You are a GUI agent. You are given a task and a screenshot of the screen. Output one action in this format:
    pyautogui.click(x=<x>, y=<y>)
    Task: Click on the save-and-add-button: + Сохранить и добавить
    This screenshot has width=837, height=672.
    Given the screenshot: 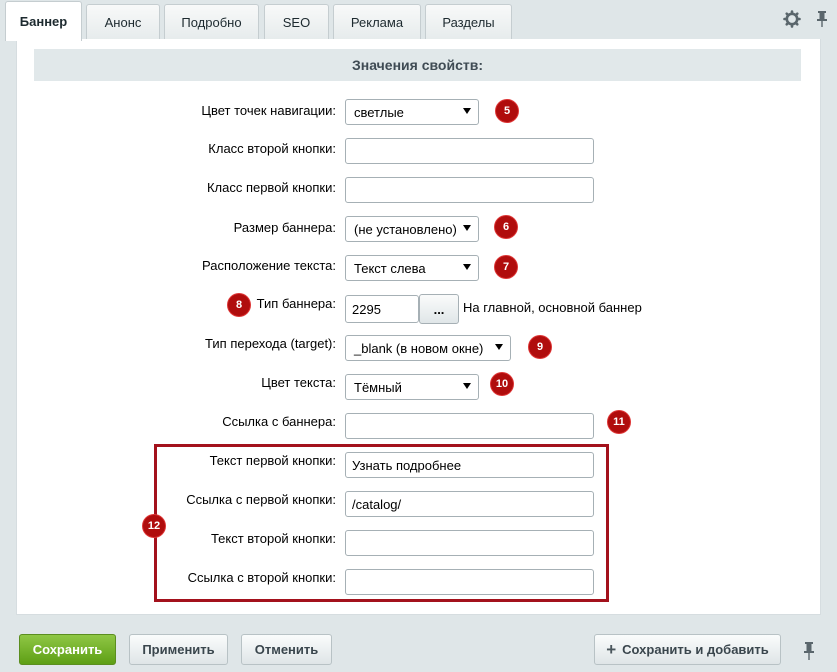 What is the action you would take?
    pyautogui.click(x=687, y=649)
    